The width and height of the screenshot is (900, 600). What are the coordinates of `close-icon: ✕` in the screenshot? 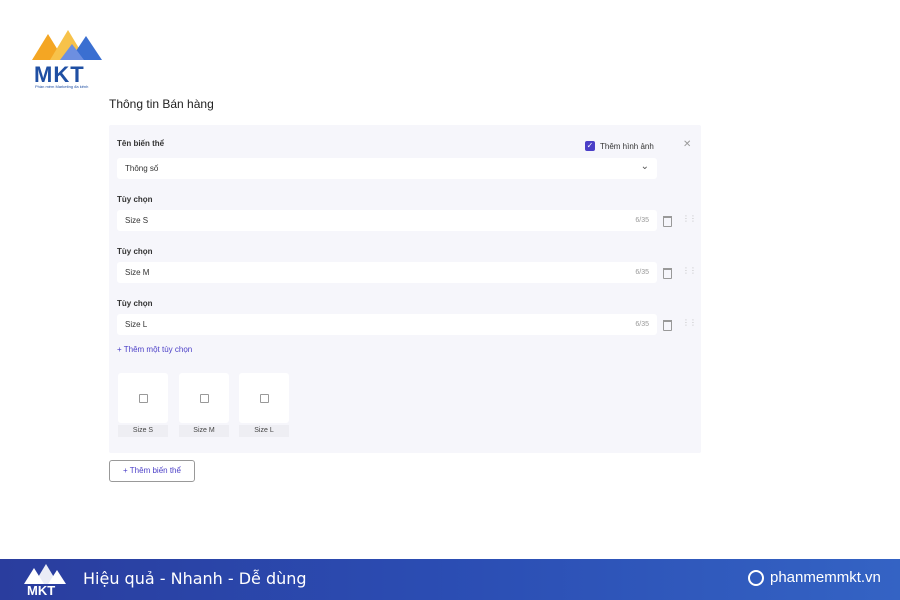 It's located at (687, 144).